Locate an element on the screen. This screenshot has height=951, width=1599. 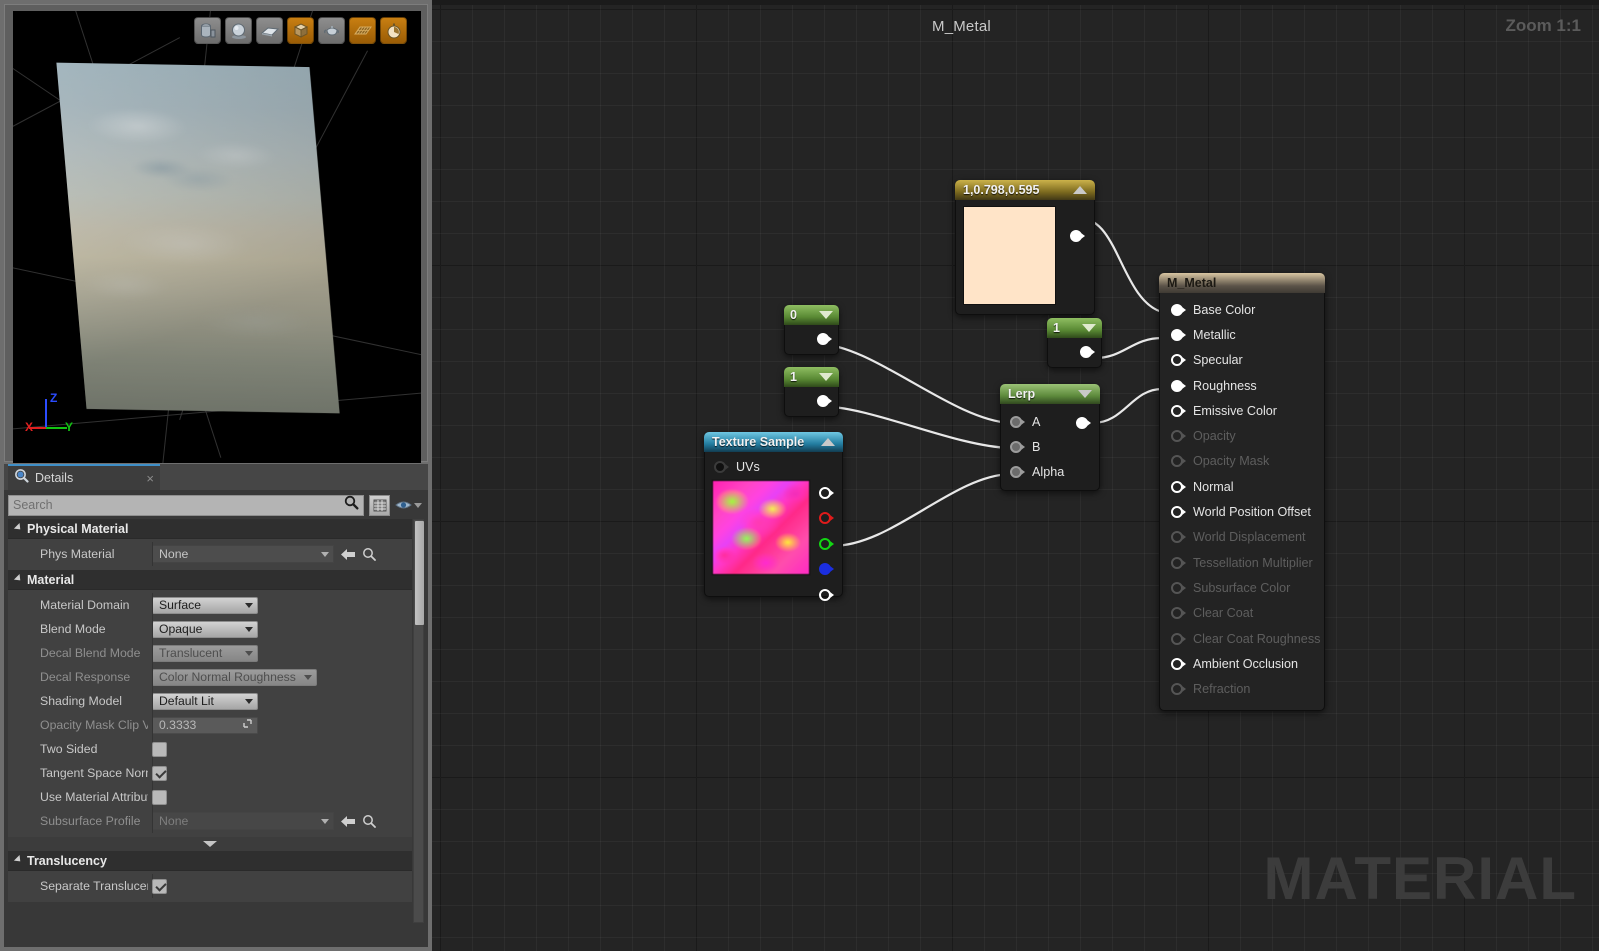
node-constant-1a-header: 1 is located at coordinates (811, 377).